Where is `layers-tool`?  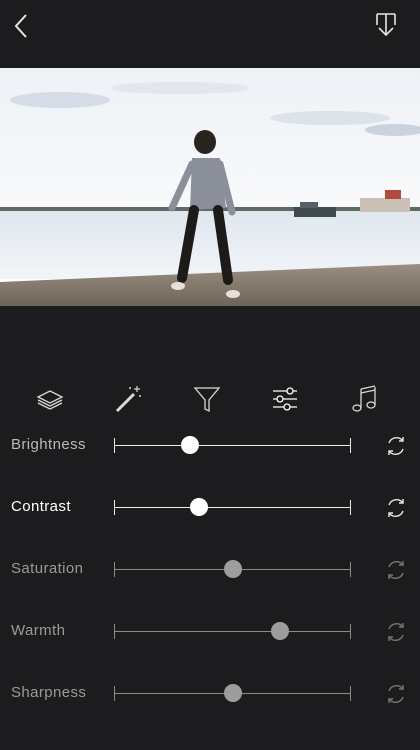 layers-tool is located at coordinates (50, 399).